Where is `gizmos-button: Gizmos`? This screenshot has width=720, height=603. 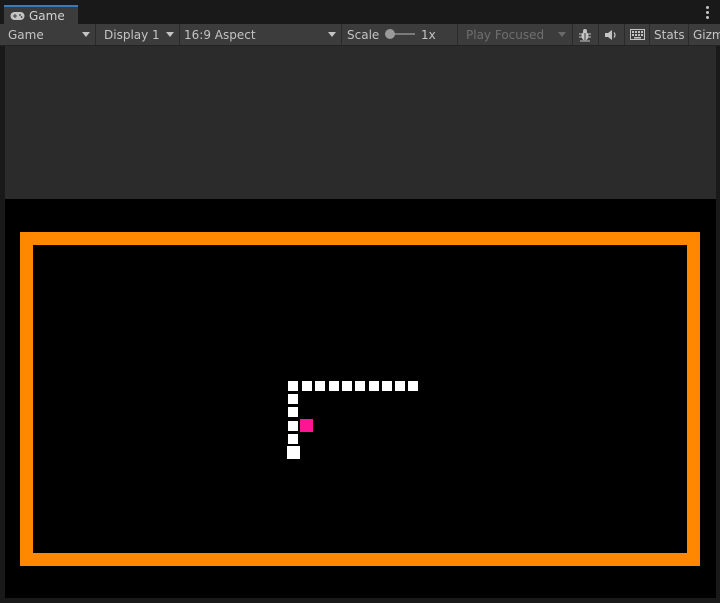
gizmos-button: Gizmos is located at coordinates (704, 34).